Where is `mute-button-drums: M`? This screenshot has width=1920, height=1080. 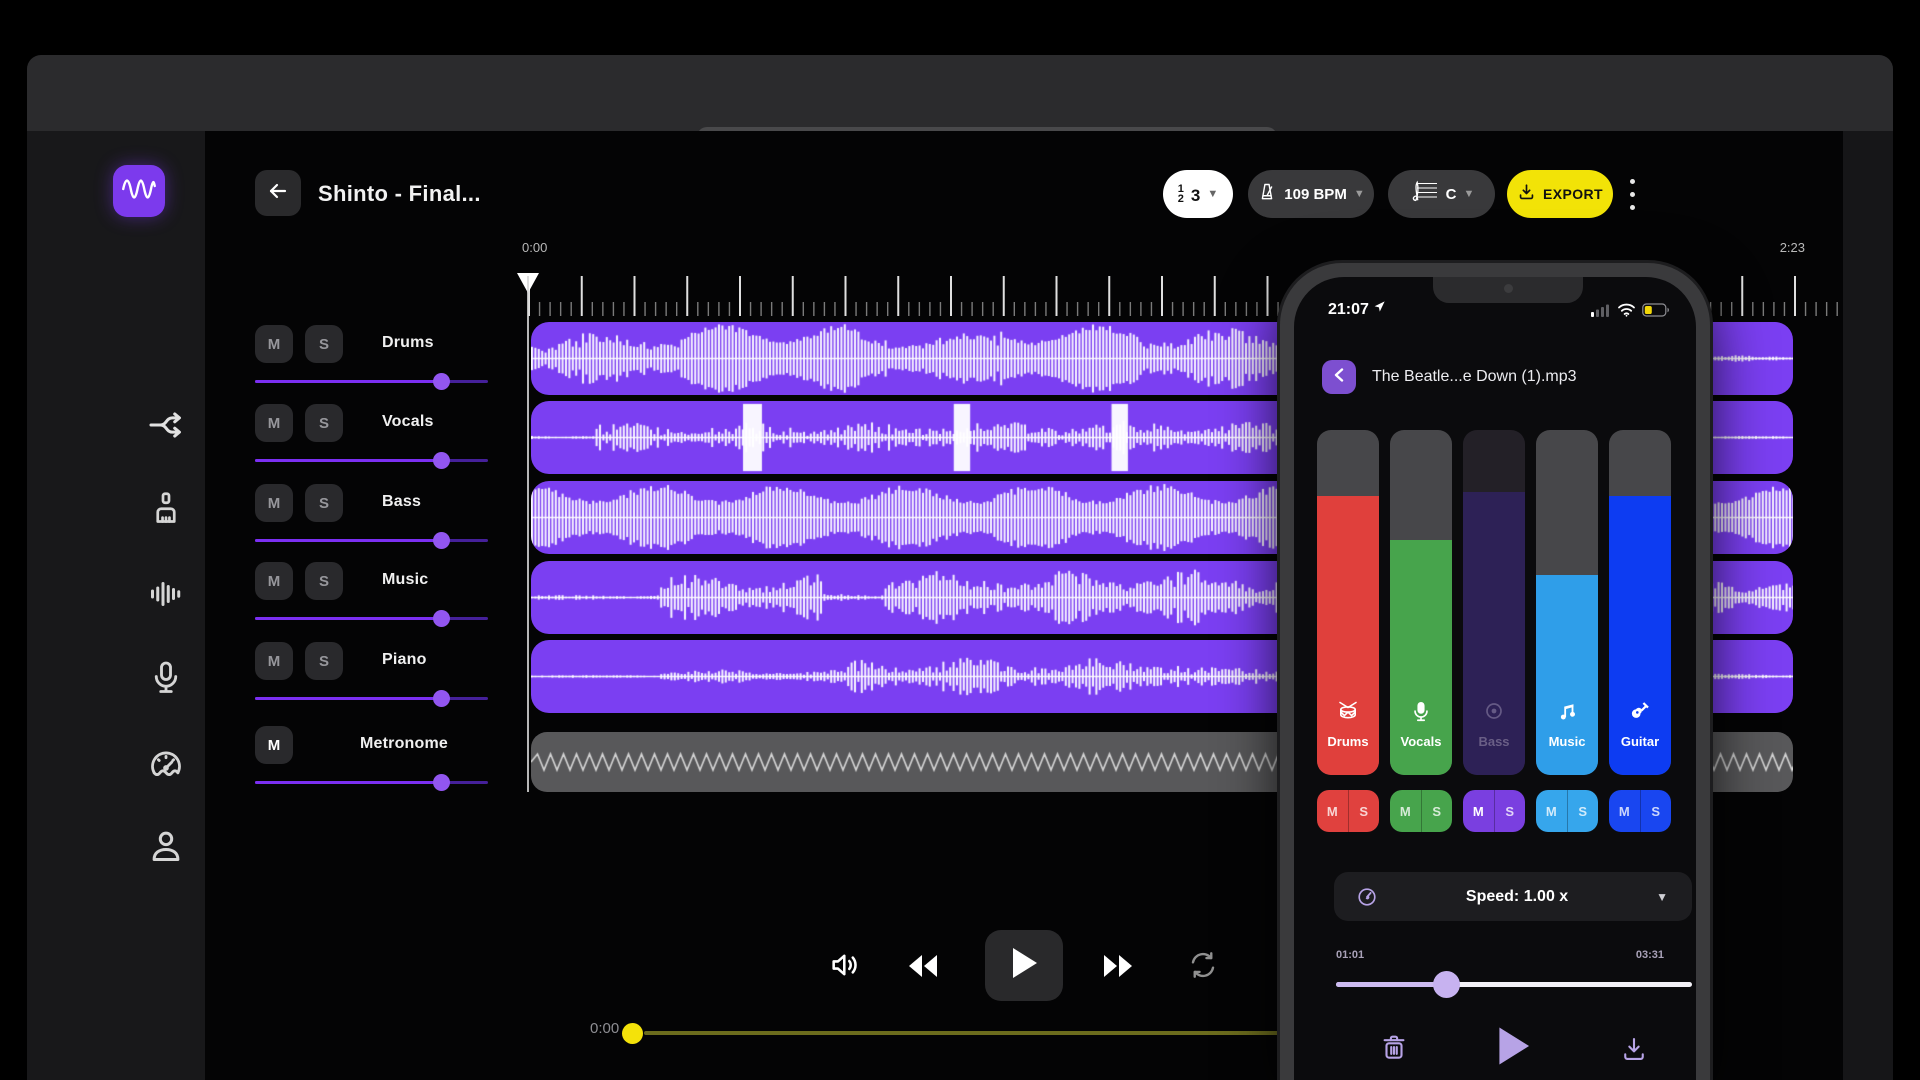
mute-button-drums: M is located at coordinates (274, 344).